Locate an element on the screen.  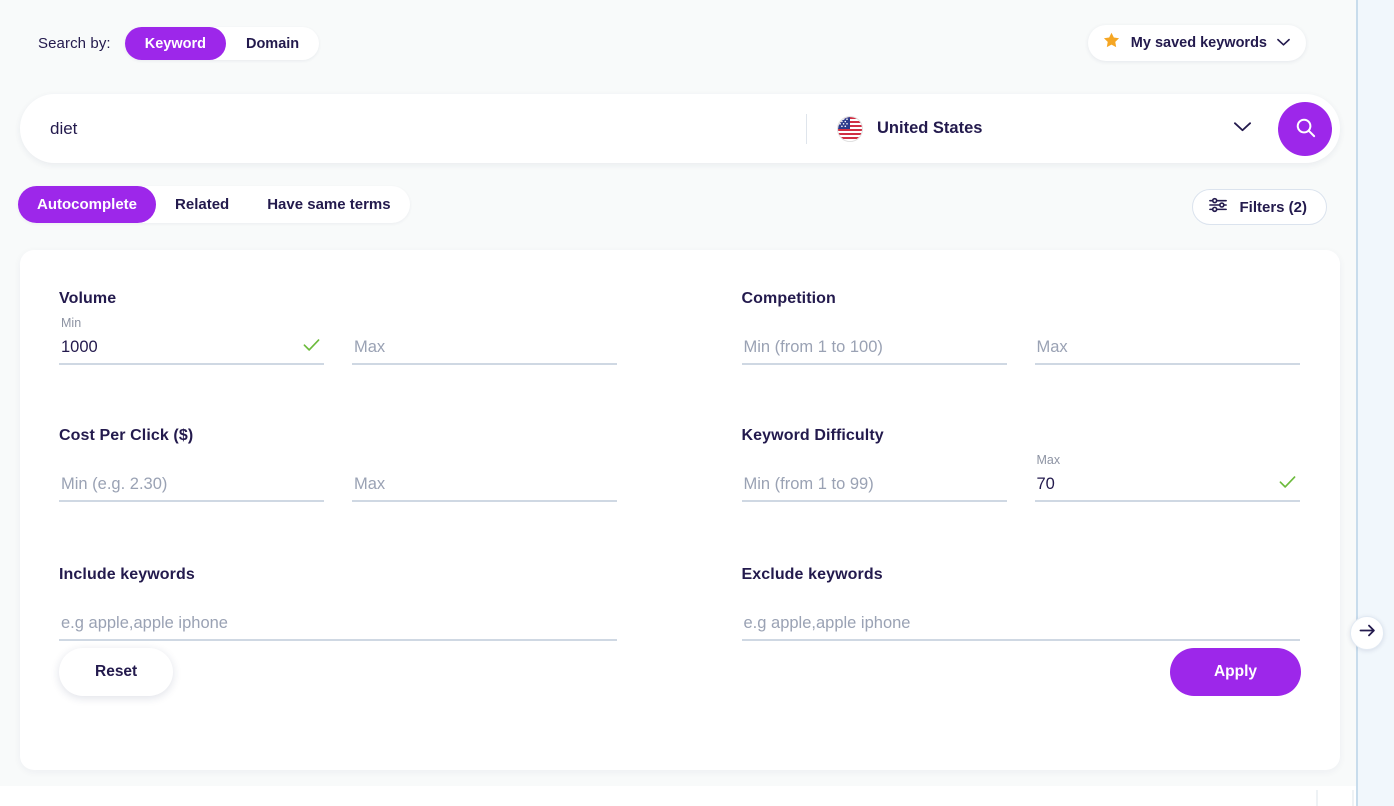
competition-max-field is located at coordinates (1167, 340).